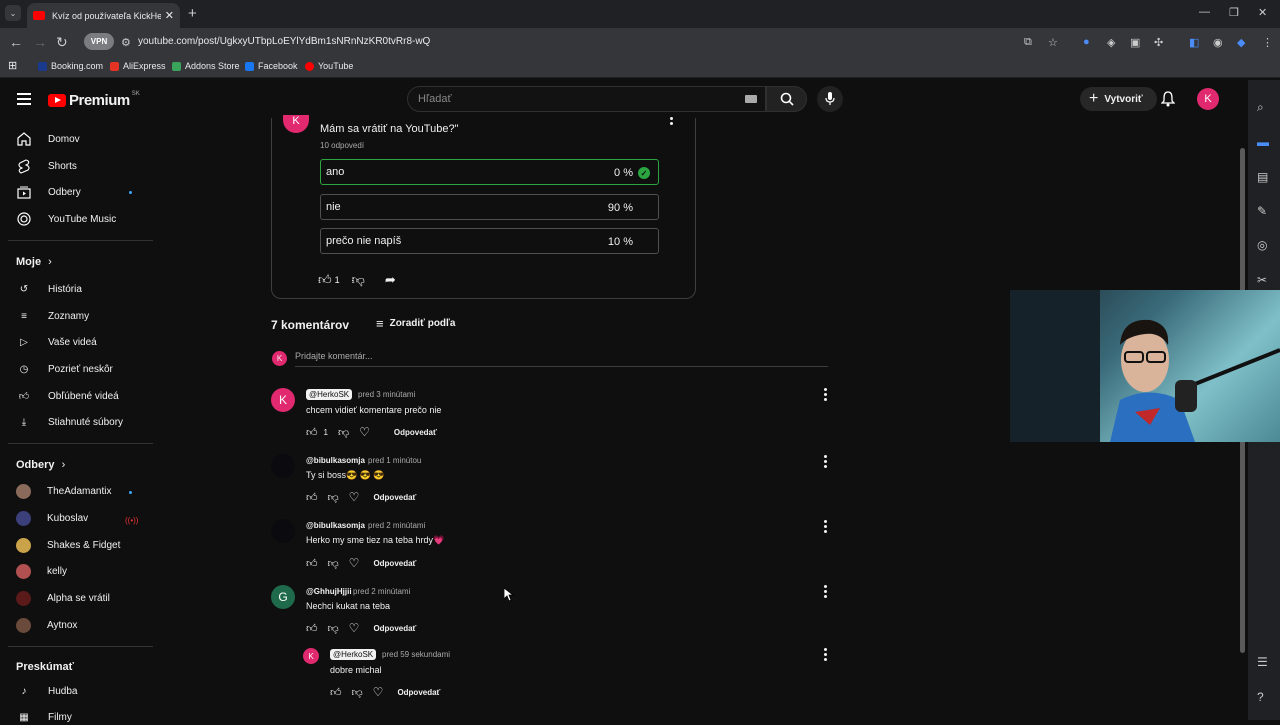  What do you see at coordinates (41, 571) in the screenshot?
I see `sidebar-channel: kelly` at bounding box center [41, 571].